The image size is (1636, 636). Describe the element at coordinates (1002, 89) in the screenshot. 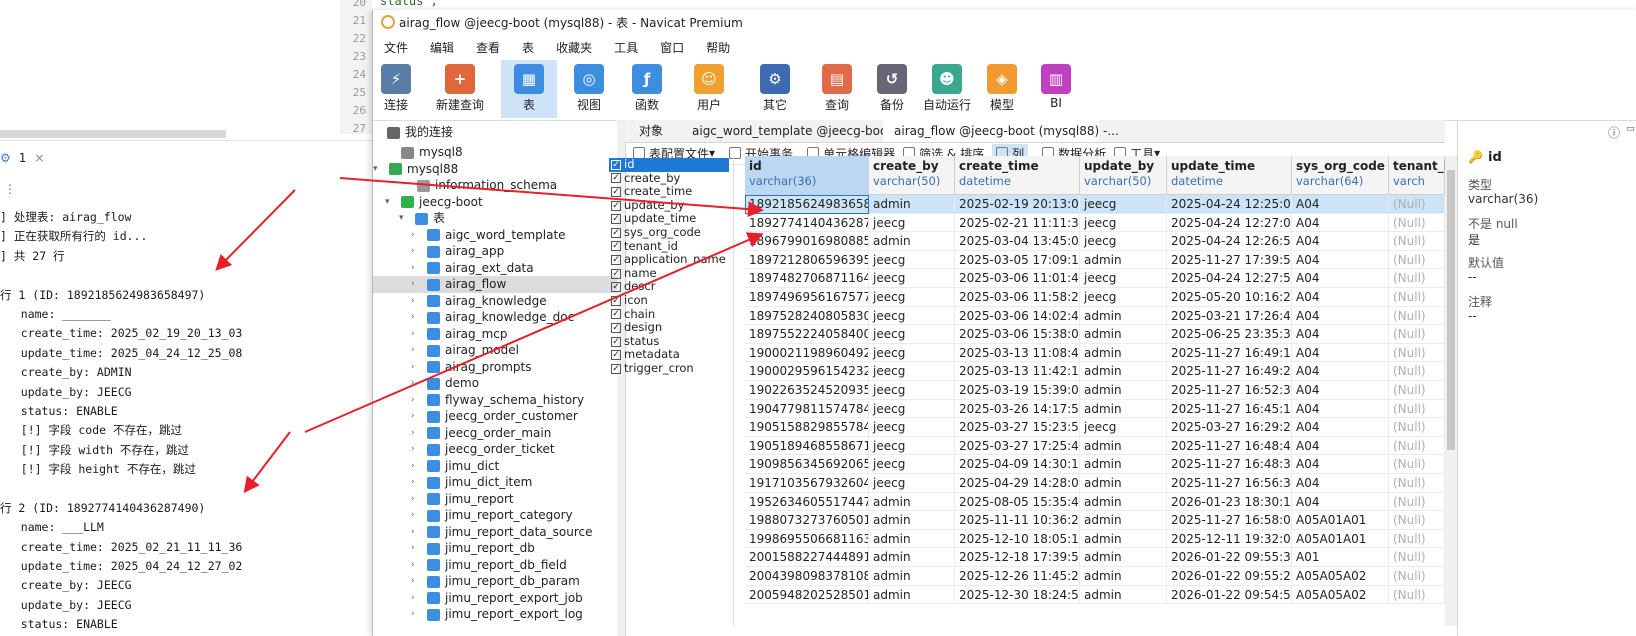

I see `toolbar-model-button: ◈ 模型` at that location.